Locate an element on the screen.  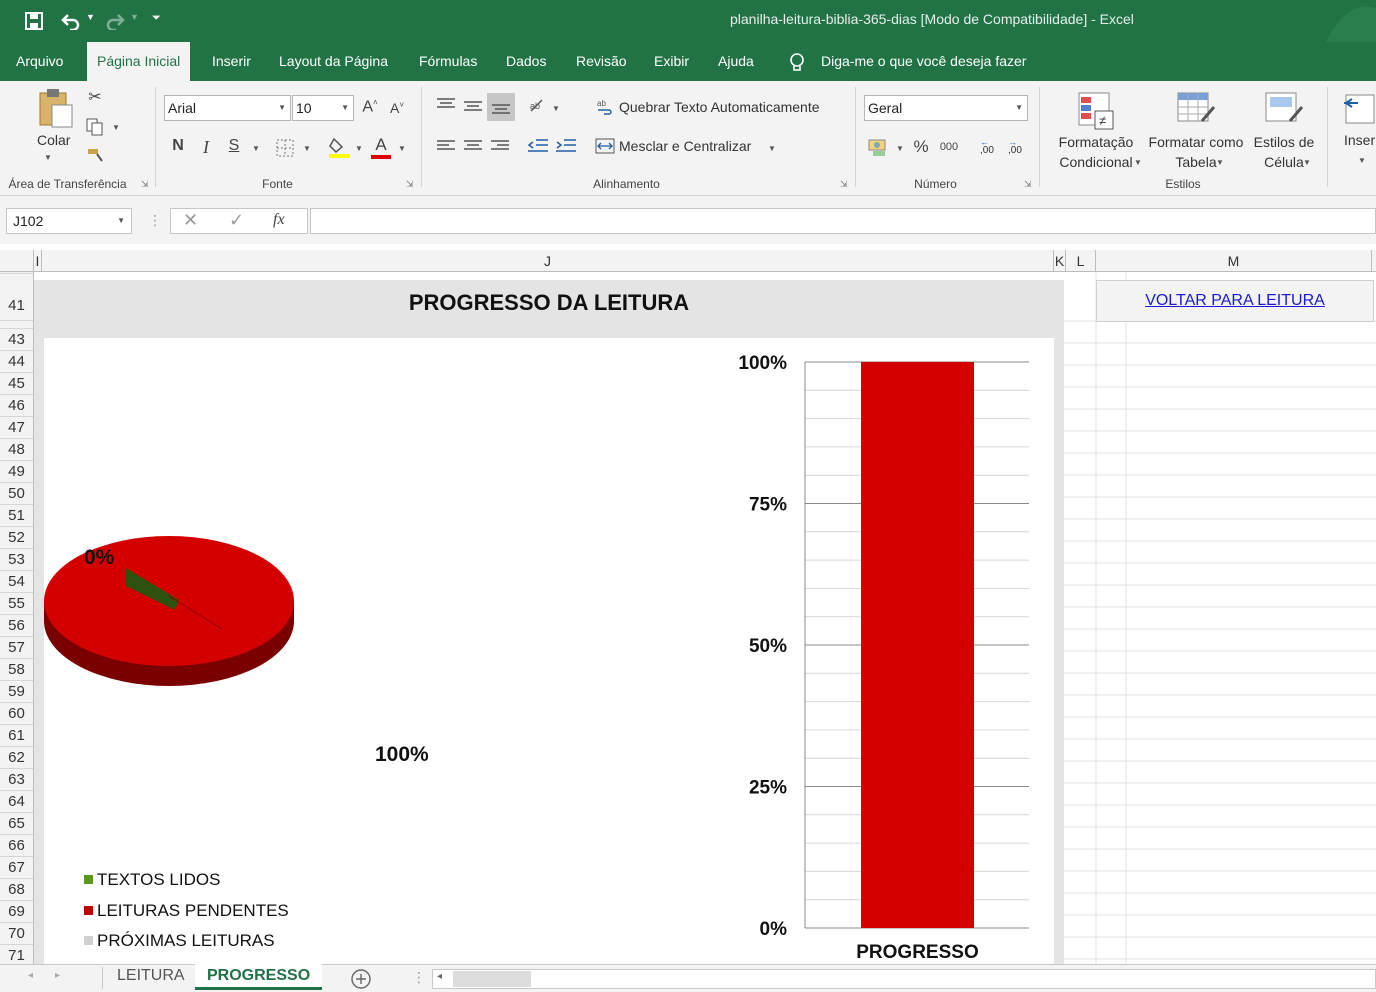
align-right-icon is located at coordinates (500, 146).